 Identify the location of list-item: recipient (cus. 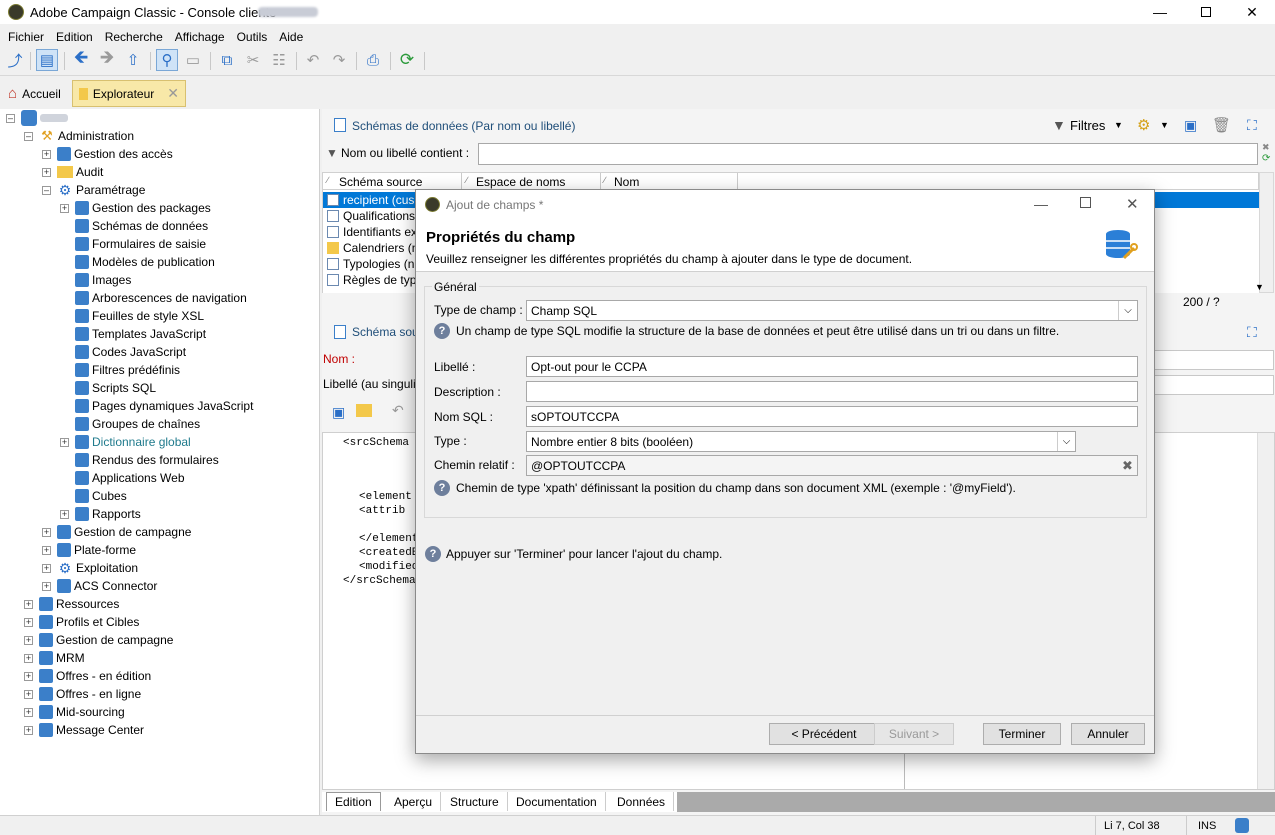
(373, 200).